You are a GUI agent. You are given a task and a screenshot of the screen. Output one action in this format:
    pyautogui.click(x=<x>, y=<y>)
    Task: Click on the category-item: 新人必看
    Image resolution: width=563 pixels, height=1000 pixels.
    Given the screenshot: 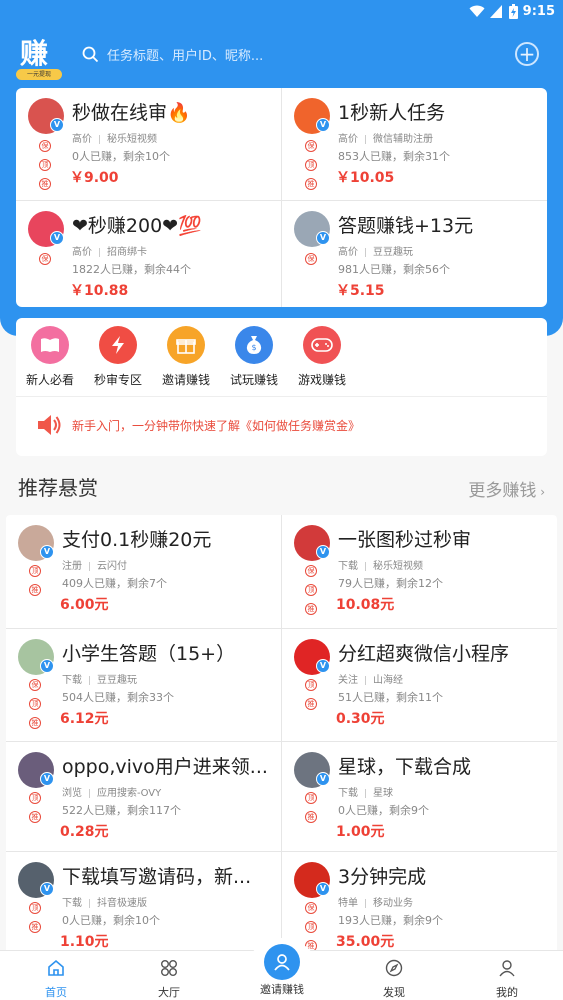 What is the action you would take?
    pyautogui.click(x=50, y=357)
    